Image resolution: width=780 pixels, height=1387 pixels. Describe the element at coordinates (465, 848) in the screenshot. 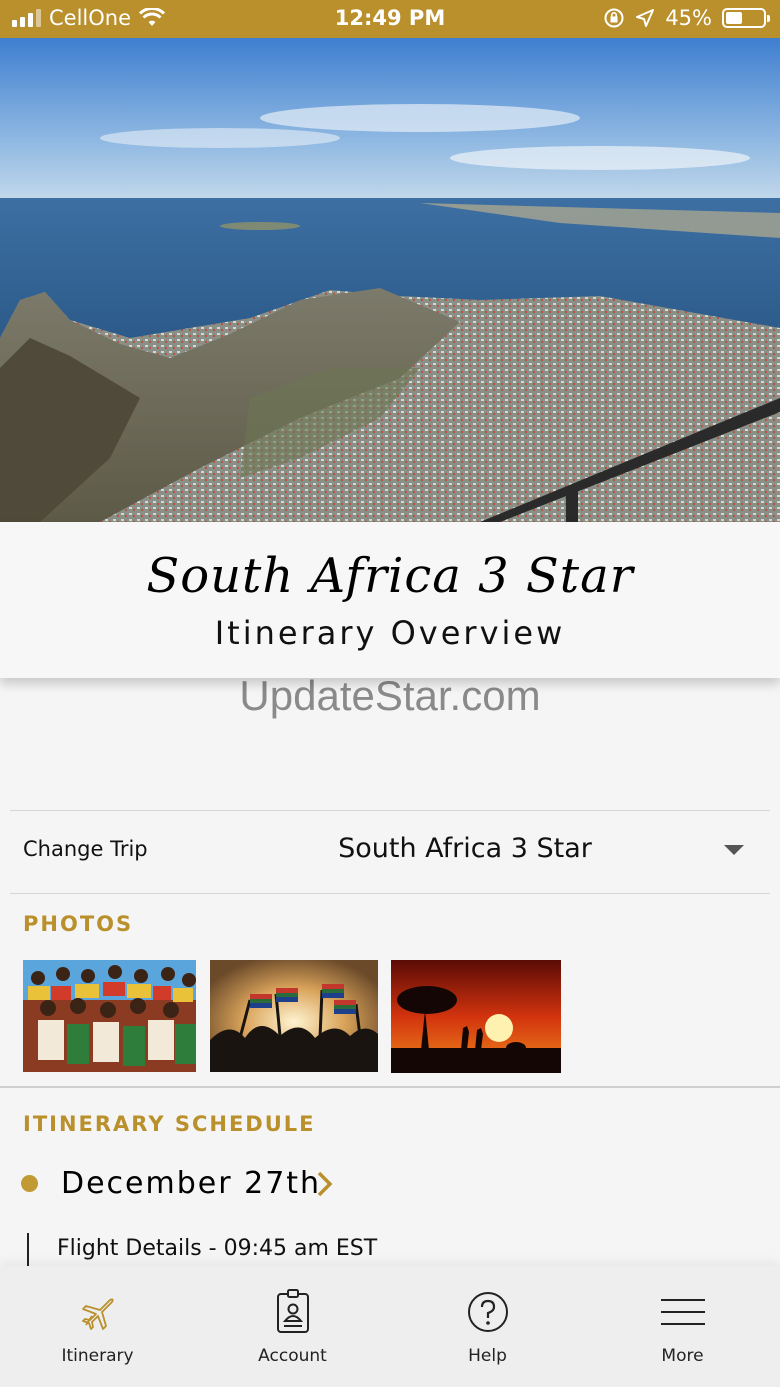

I see `trip-select-value: South Africa 3 Star` at that location.